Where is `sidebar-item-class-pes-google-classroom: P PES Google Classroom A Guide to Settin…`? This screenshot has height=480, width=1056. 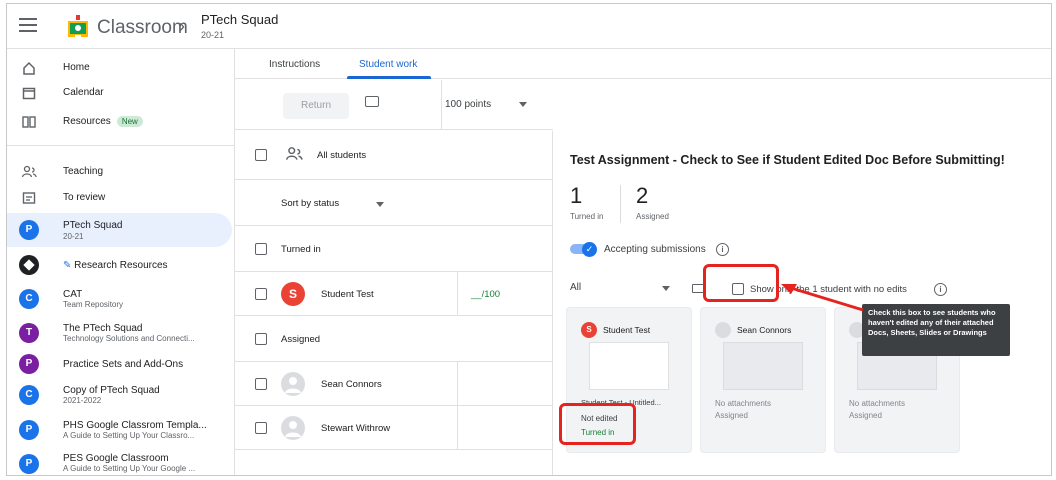
sidebar-item-class-pes-google-classroom: P PES Google Classroom A Guide to Settin… is located at coordinates (119, 461).